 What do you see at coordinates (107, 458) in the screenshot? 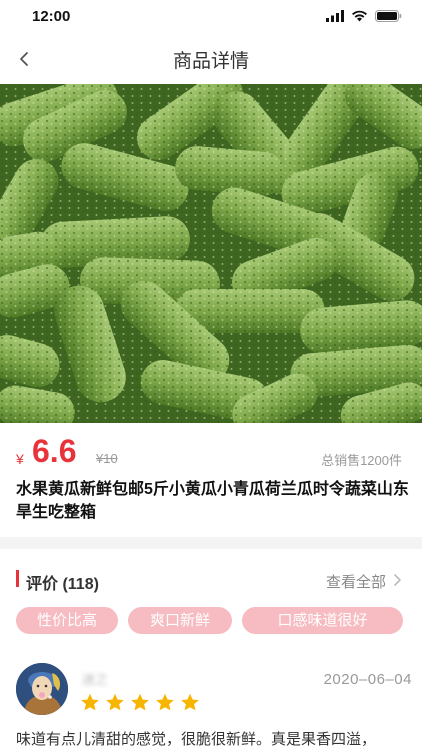
I see `original-price: ¥10` at bounding box center [107, 458].